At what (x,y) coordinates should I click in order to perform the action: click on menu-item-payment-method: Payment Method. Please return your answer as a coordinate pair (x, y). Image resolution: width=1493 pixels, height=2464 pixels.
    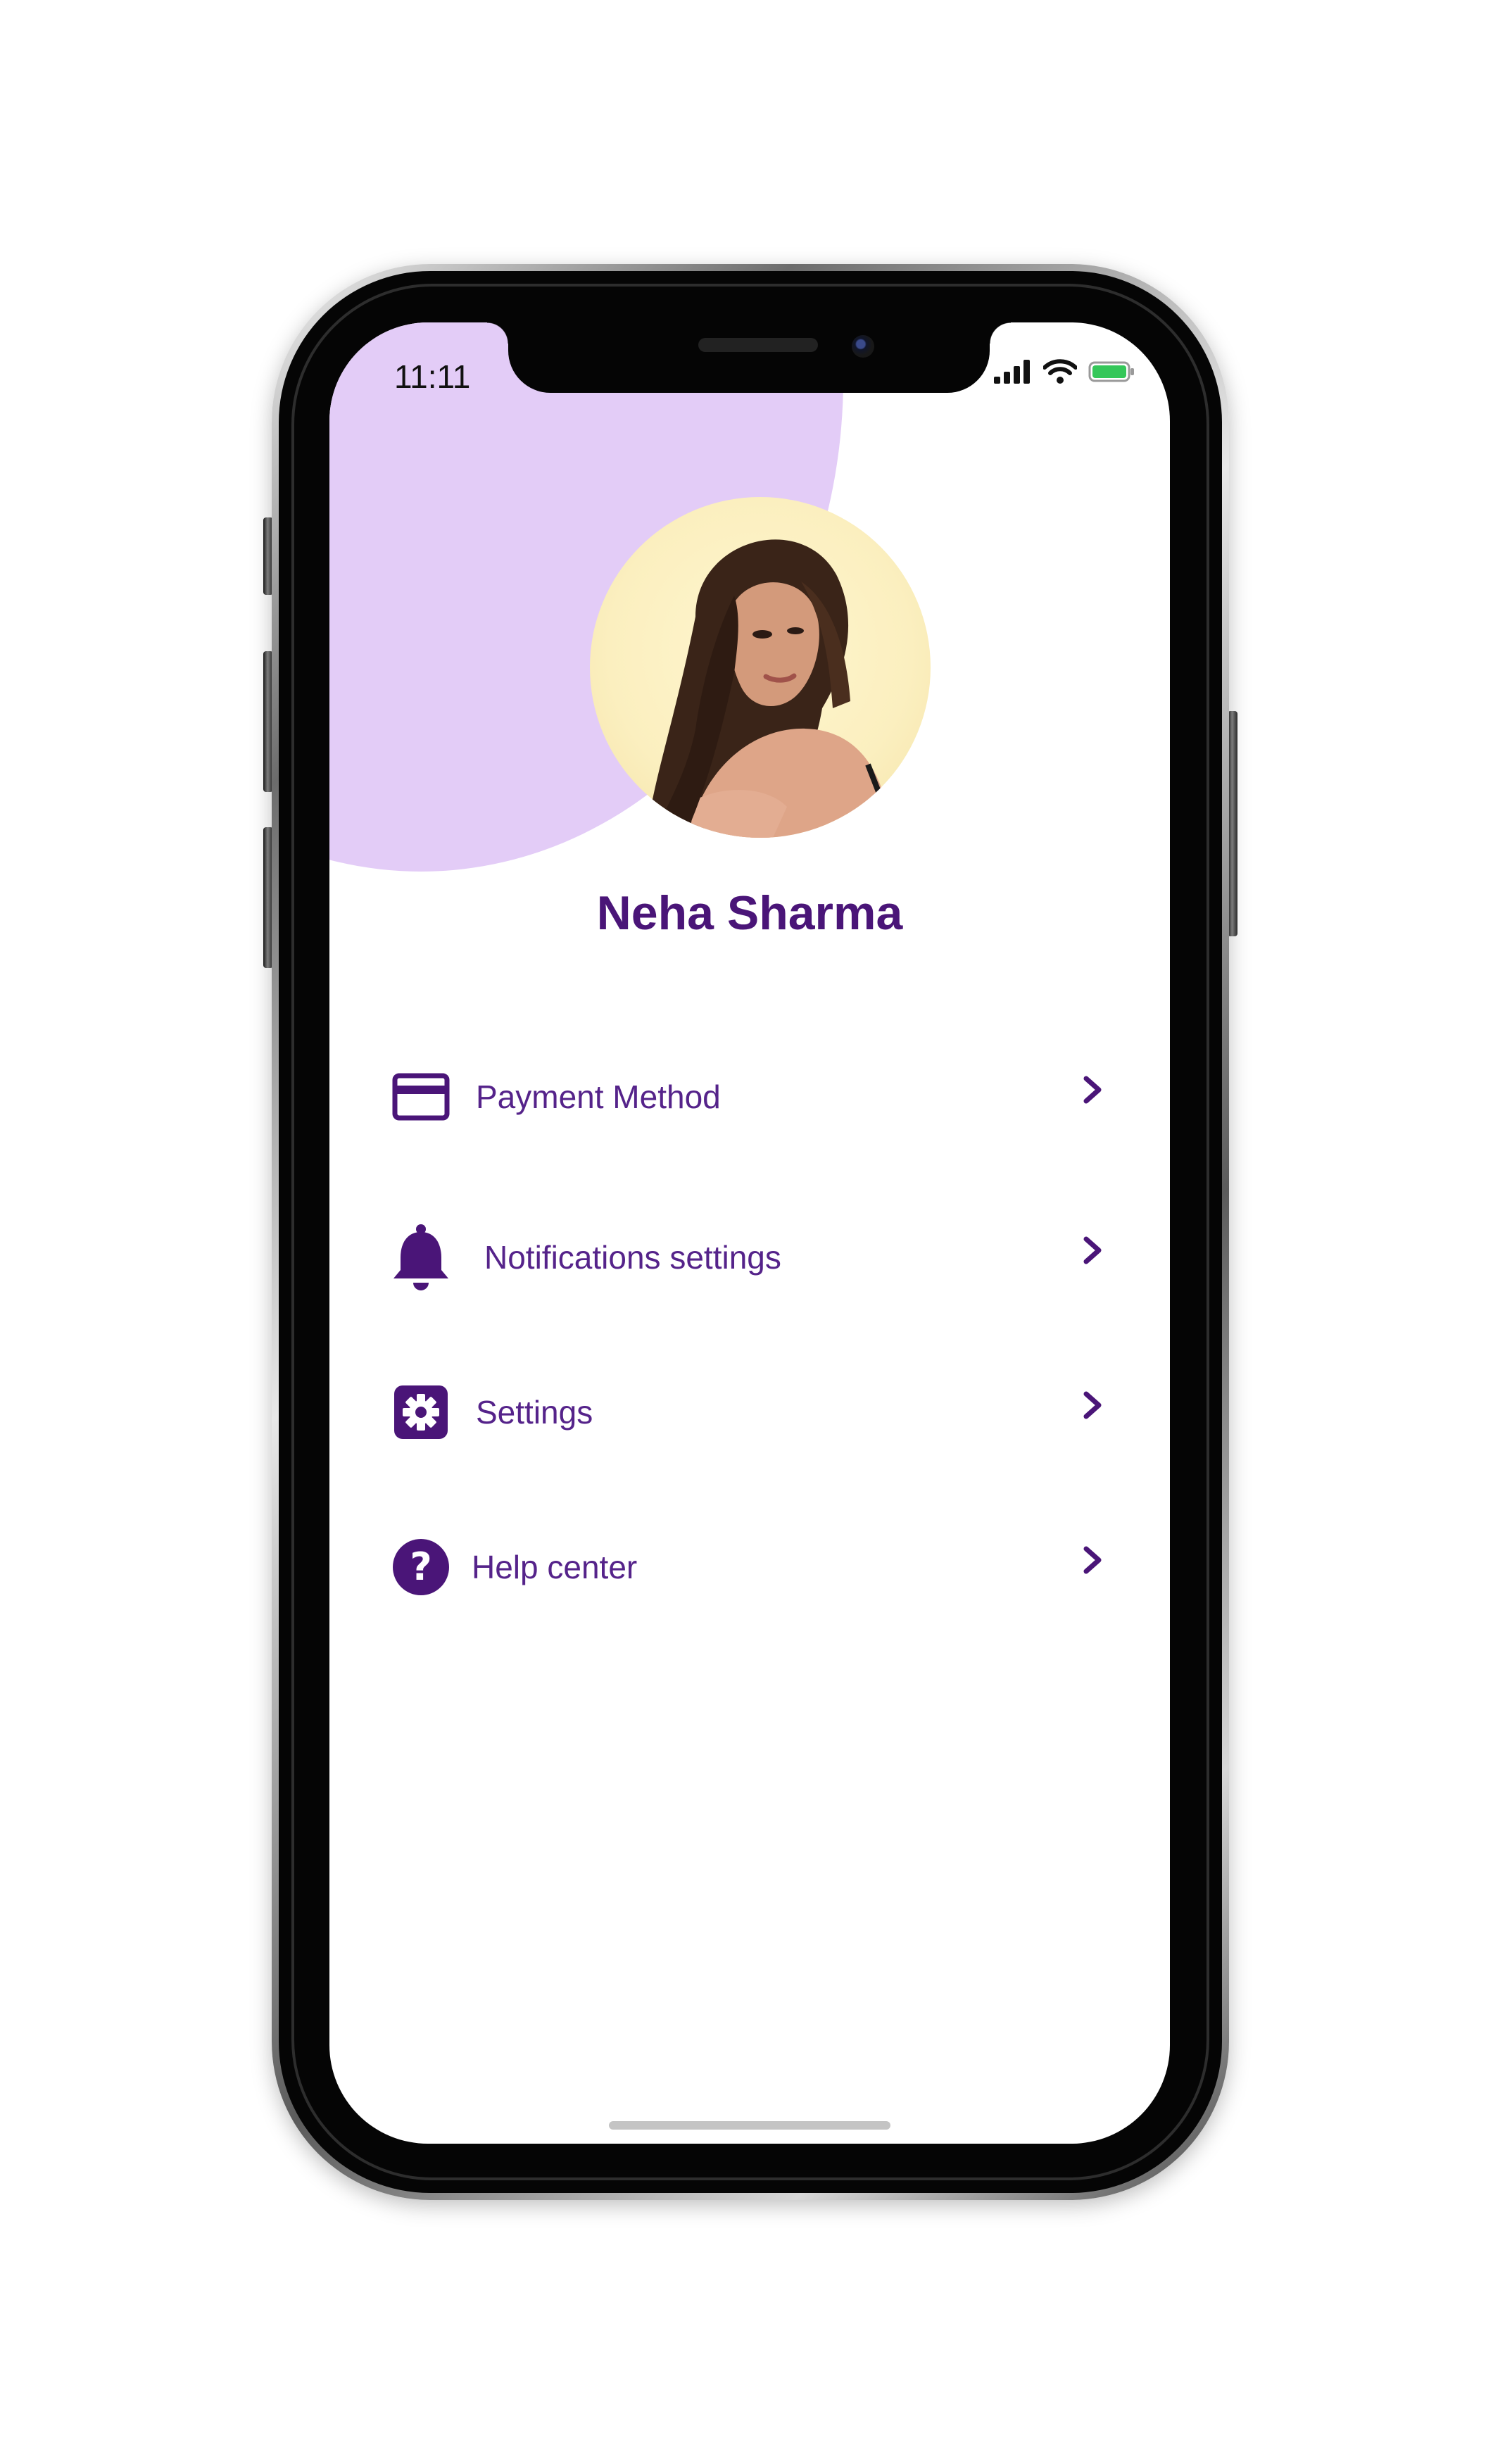
    Looking at the image, I should click on (750, 1097).